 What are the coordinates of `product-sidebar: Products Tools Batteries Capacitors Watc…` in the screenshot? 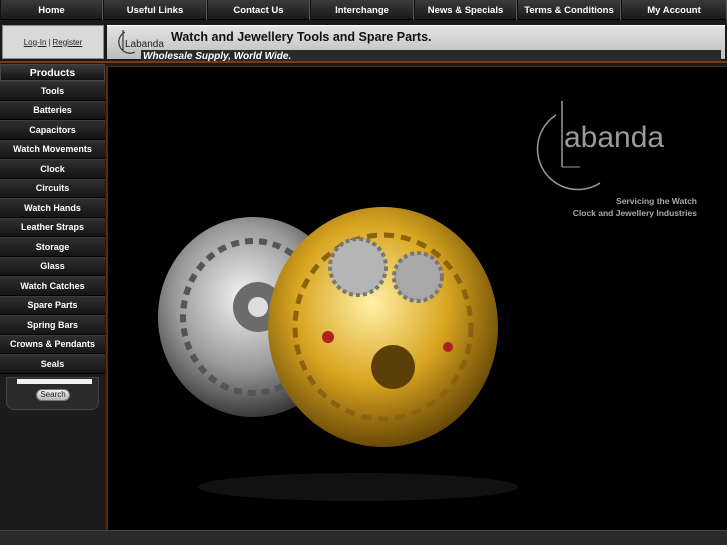 It's located at (52, 299).